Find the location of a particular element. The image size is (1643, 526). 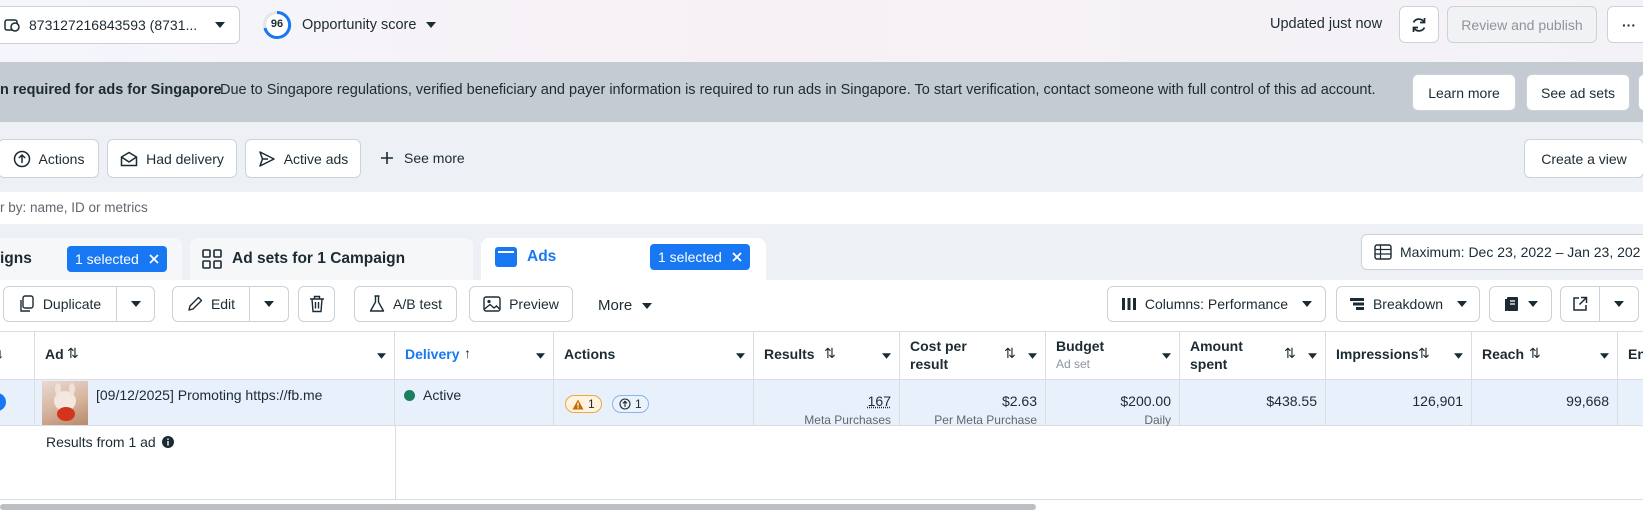

cost-per-result-line-1: Cost per is located at coordinates (938, 346).